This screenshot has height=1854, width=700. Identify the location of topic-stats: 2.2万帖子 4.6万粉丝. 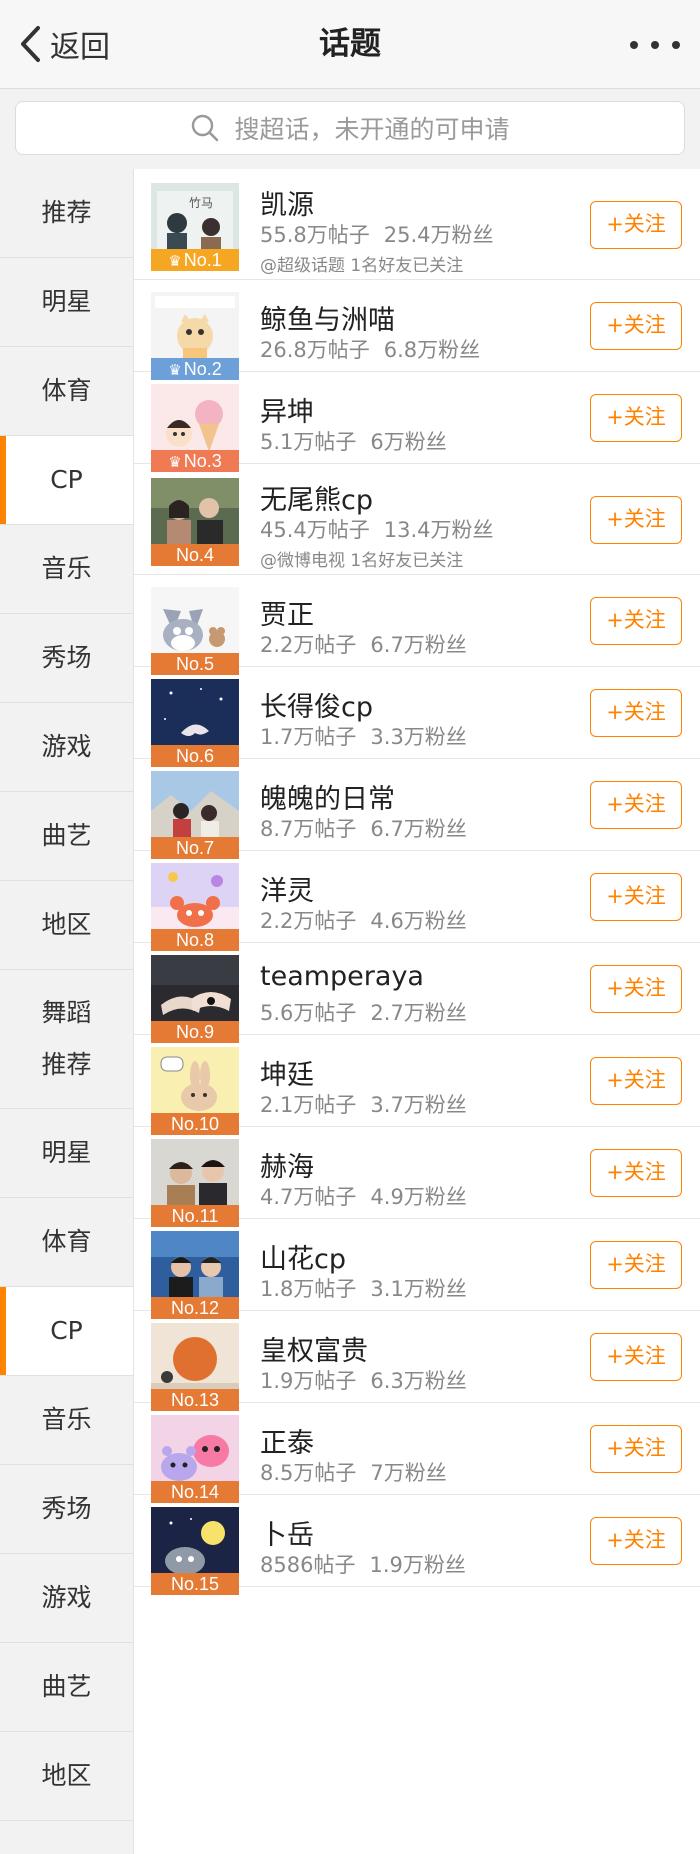
(363, 920).